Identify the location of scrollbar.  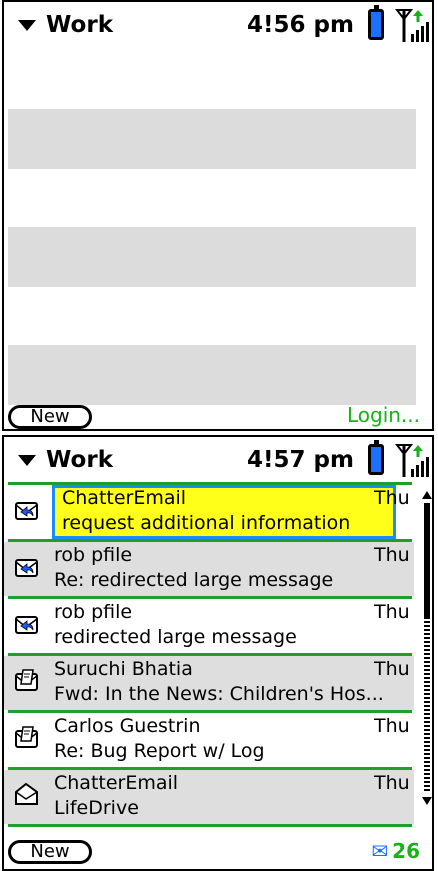
(427, 650).